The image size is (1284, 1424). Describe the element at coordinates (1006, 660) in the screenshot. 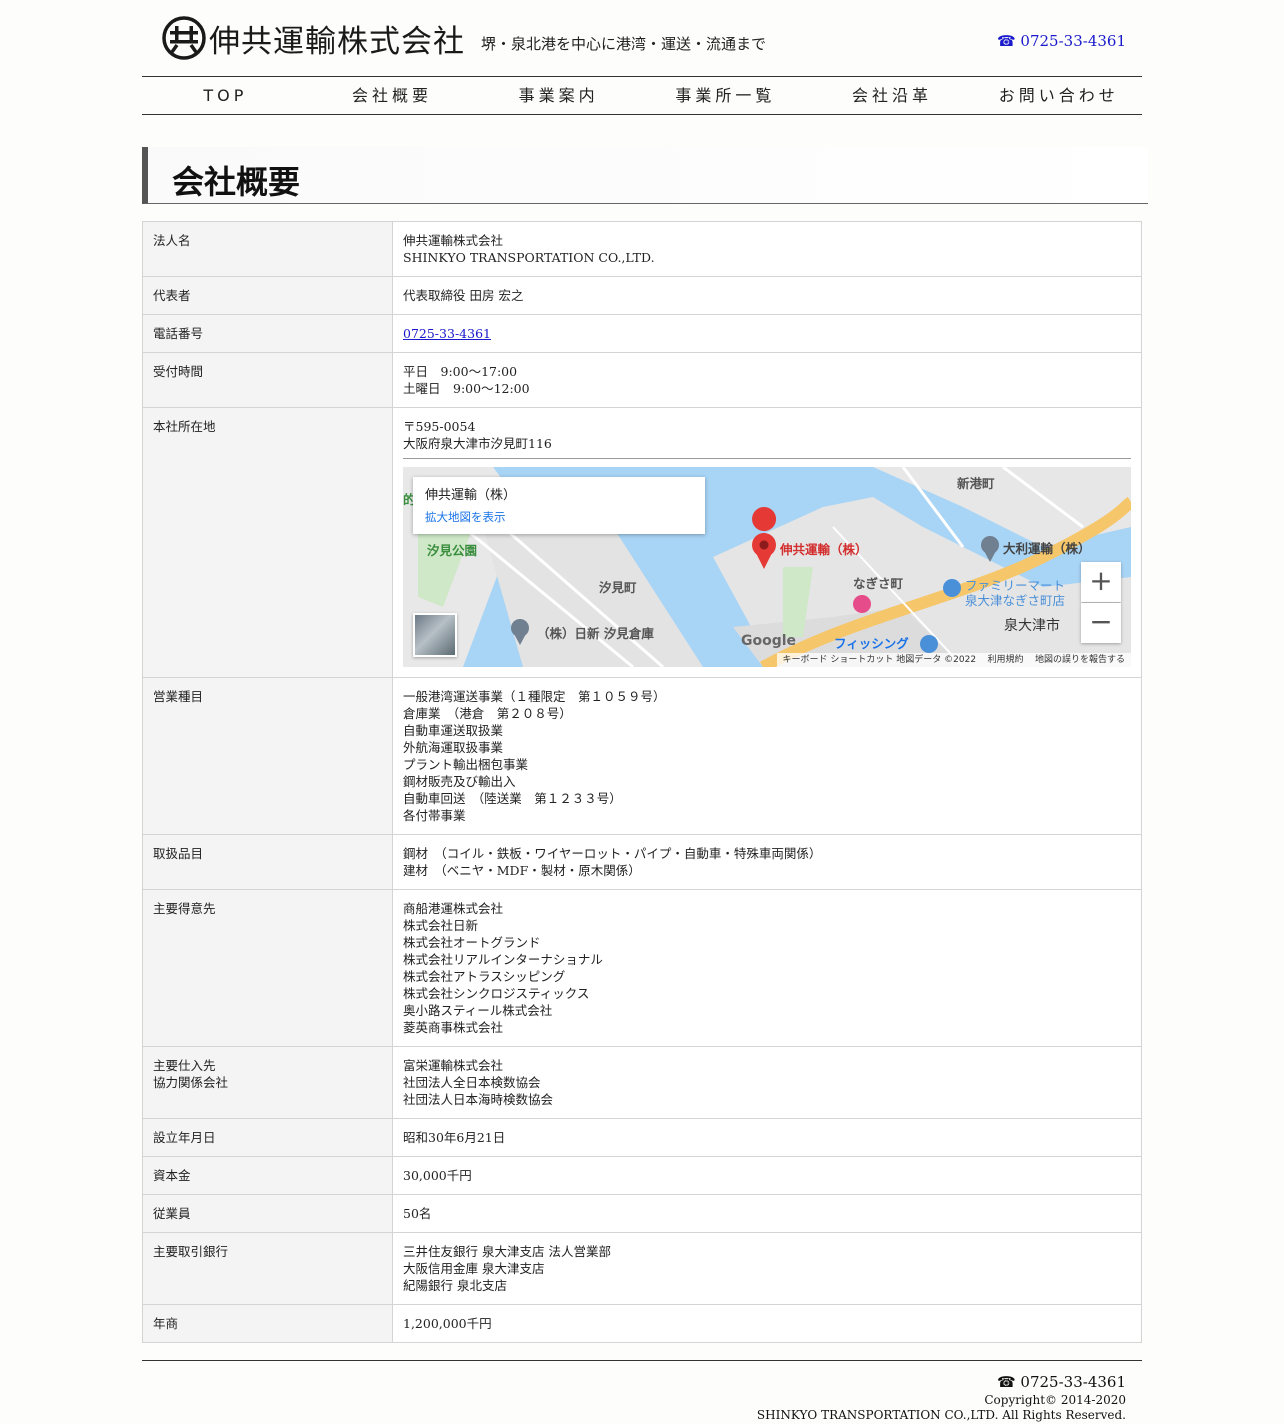

I see `map-terms-link: 利用規約` at that location.